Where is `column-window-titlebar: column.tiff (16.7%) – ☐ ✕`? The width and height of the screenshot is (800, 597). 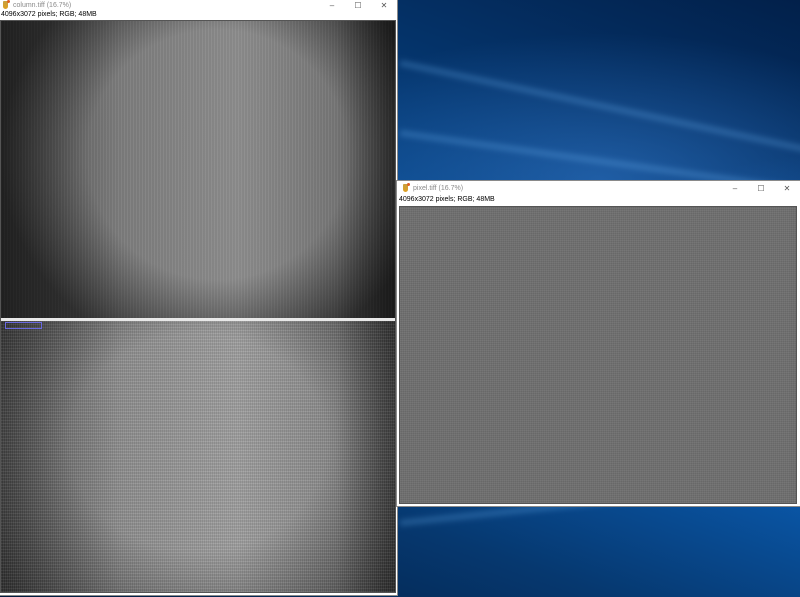
column-window-titlebar: column.tiff (16.7%) – ☐ ✕ is located at coordinates (198, 5).